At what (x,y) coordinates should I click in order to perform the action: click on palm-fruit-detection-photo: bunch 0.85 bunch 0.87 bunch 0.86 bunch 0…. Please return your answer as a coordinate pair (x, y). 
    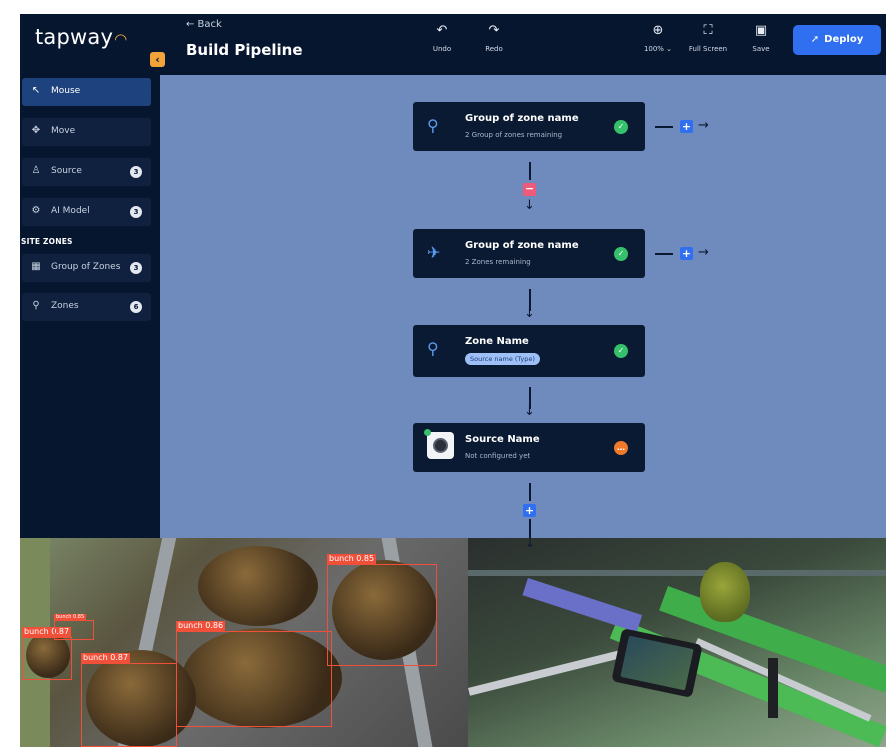
    Looking at the image, I should click on (244, 642).